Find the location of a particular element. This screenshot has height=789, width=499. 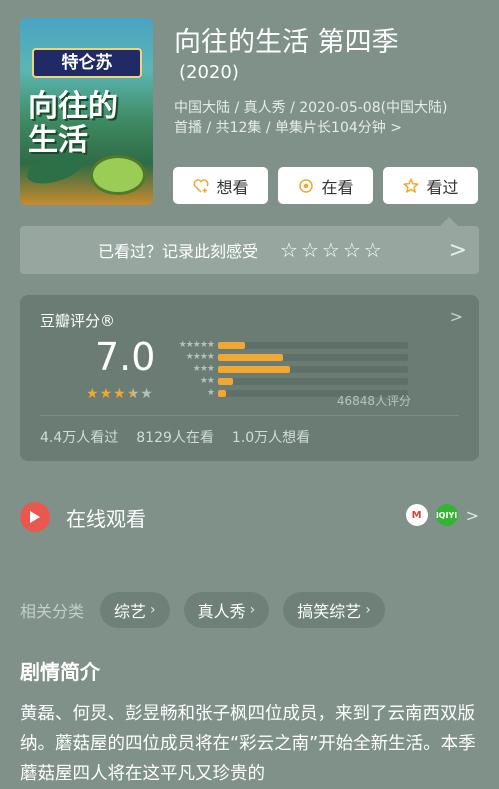

category-pill-variety: 综艺 › is located at coordinates (135, 610).